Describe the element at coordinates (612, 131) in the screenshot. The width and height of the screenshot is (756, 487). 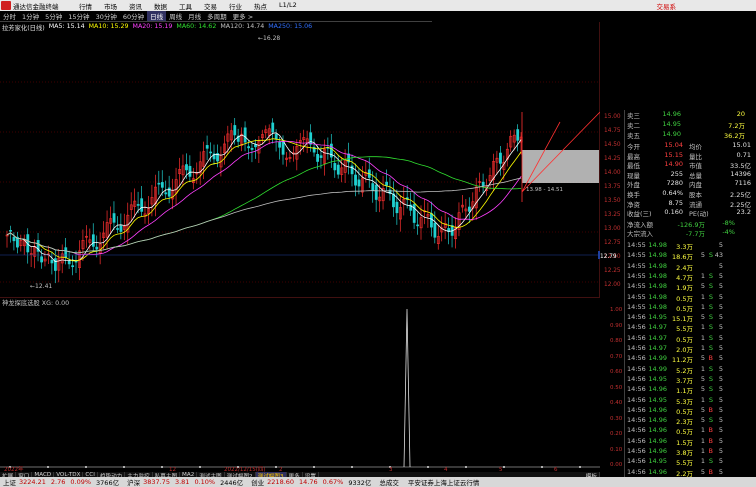
I see `price-tick: 14.75` at that location.